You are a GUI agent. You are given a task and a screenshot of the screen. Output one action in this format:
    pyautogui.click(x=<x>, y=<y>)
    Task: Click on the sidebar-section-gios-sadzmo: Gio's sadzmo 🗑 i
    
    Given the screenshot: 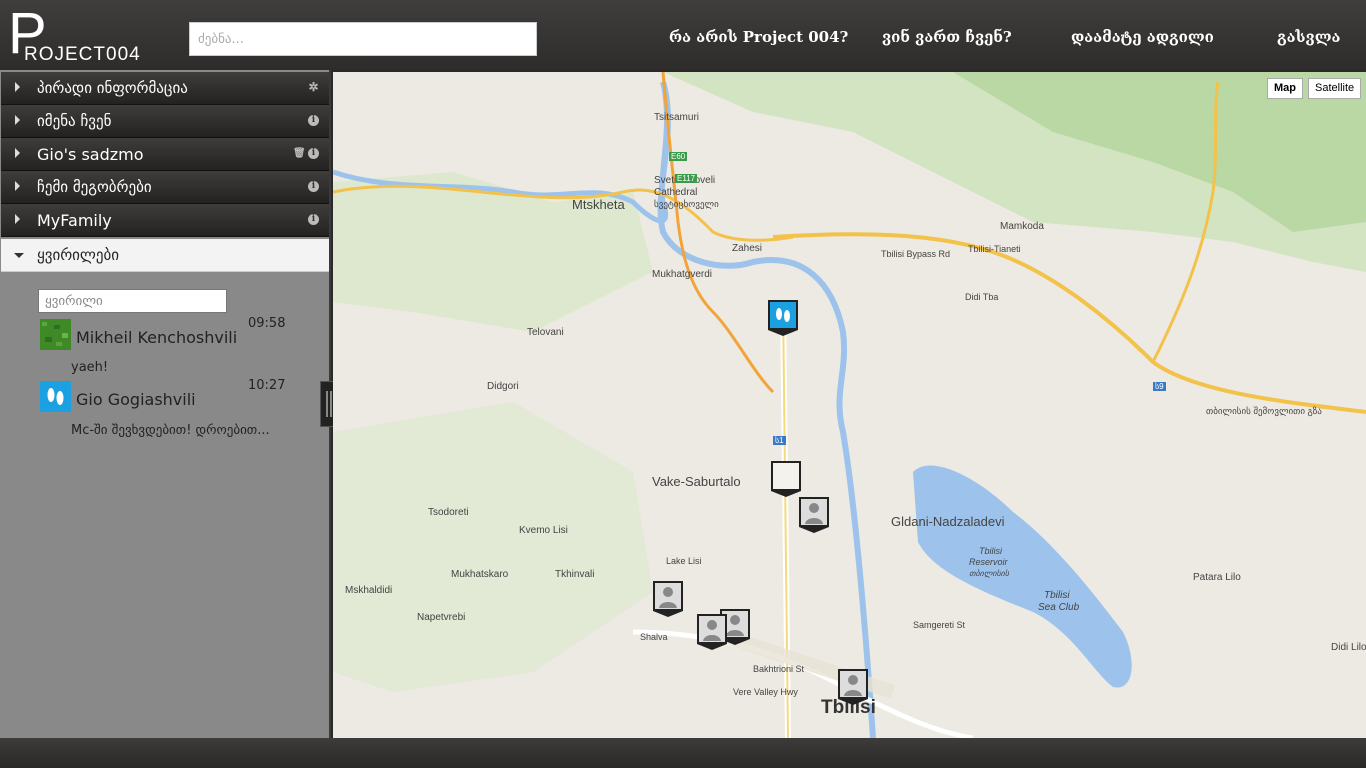 What is the action you would take?
    pyautogui.click(x=165, y=154)
    